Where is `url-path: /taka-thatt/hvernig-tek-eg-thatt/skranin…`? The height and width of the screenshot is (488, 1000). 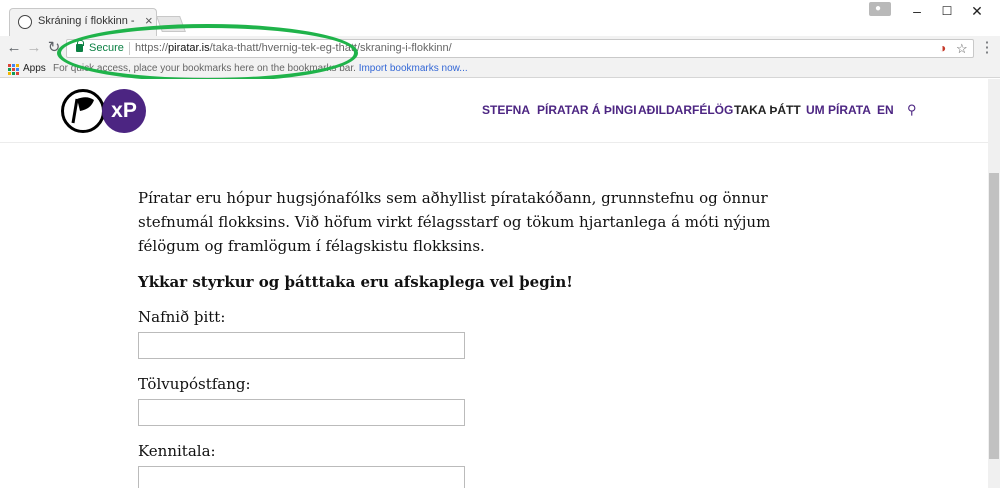 url-path: /taka-thatt/hvernig-tek-eg-thatt/skranin… is located at coordinates (330, 48).